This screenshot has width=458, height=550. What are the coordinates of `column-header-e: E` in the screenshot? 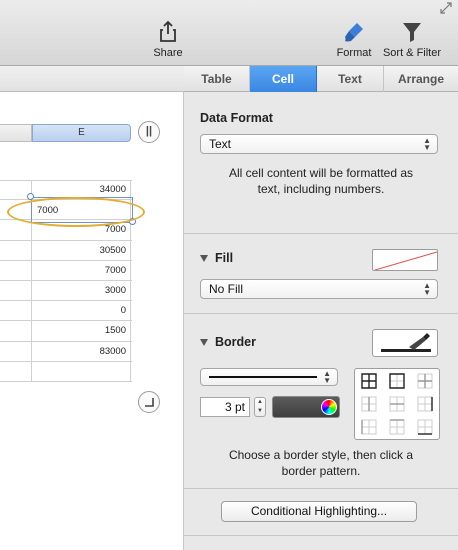 It's located at (81, 133).